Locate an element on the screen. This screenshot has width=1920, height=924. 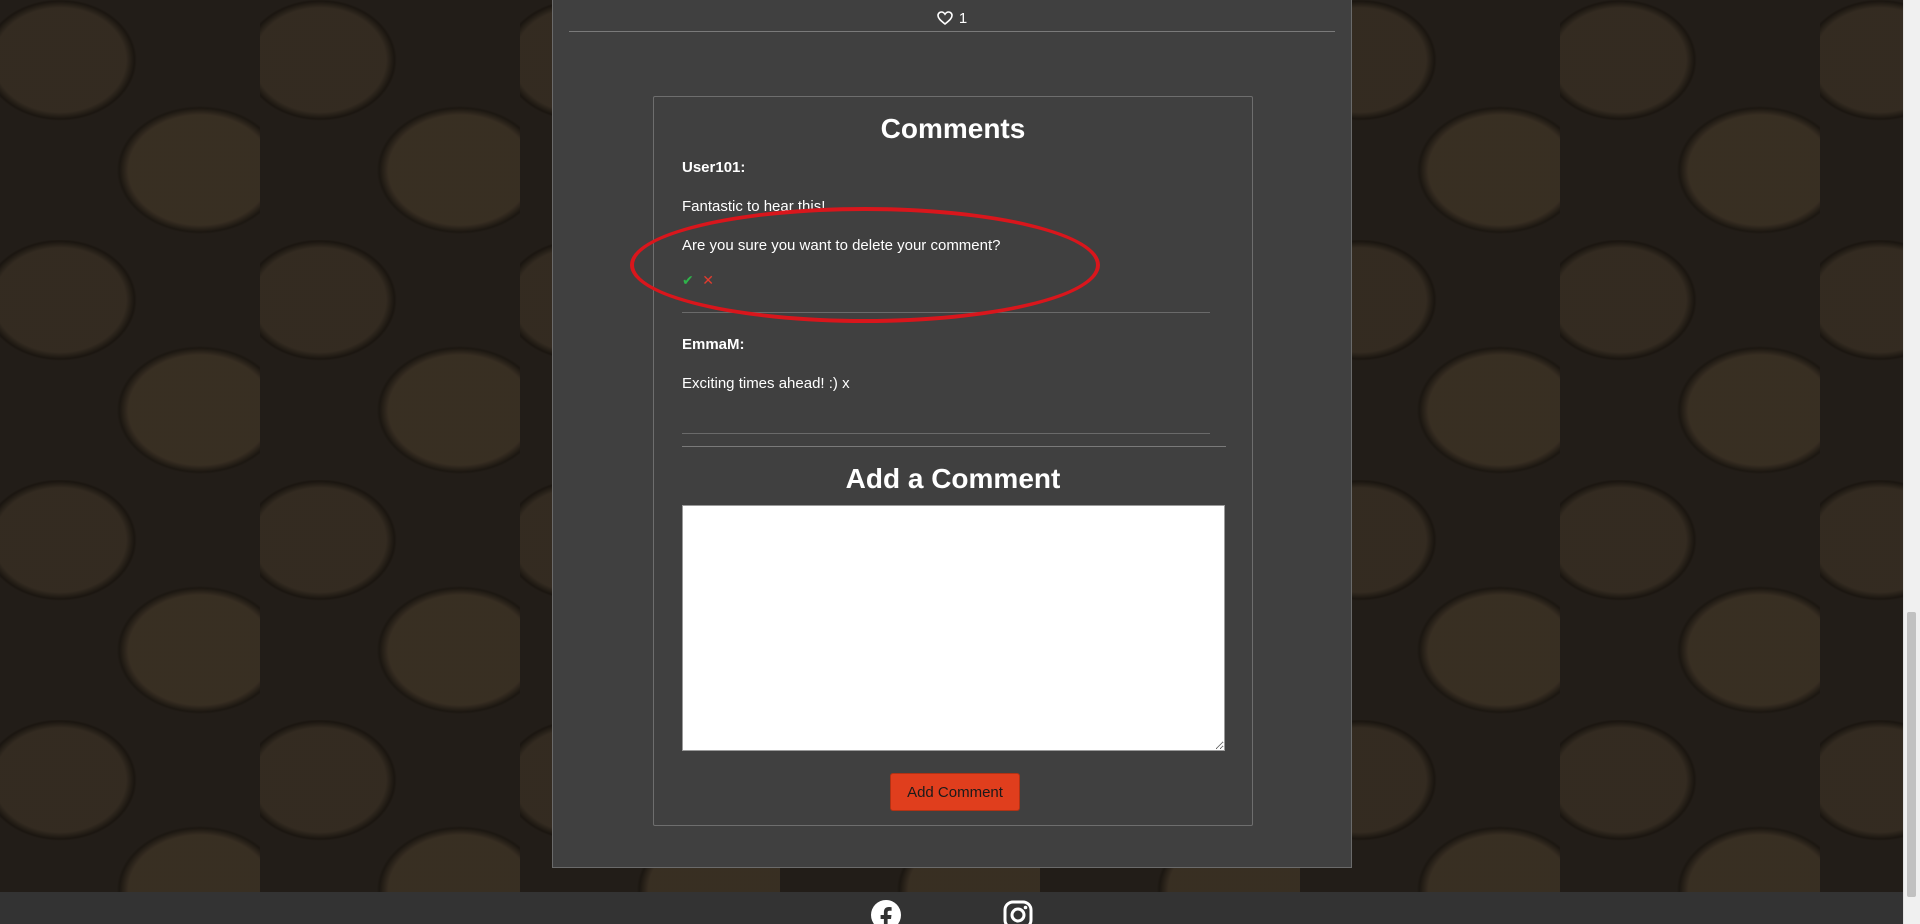
highlight-ellipse is located at coordinates (865, 265).